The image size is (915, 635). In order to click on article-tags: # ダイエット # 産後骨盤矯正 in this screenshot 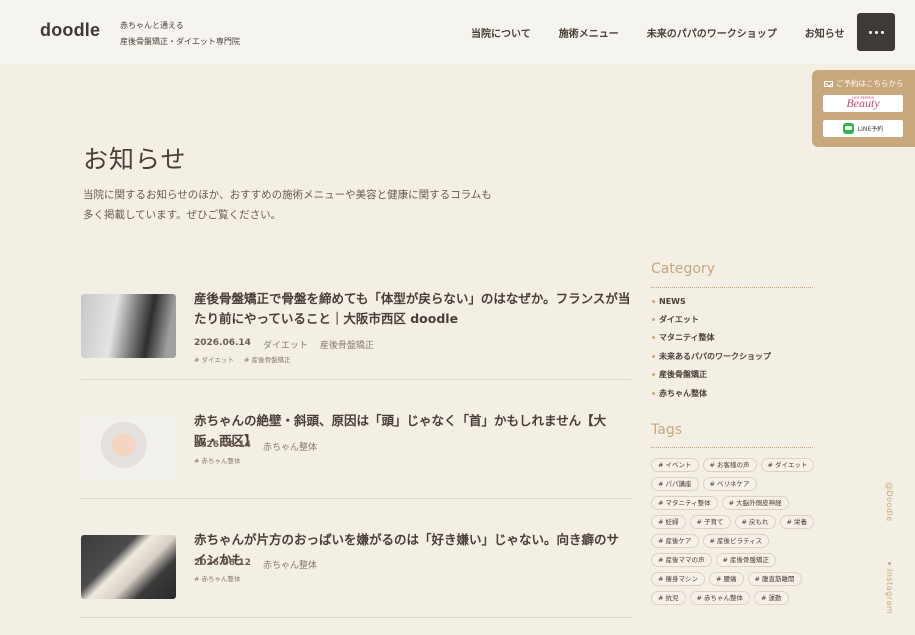, I will do `click(242, 359)`.